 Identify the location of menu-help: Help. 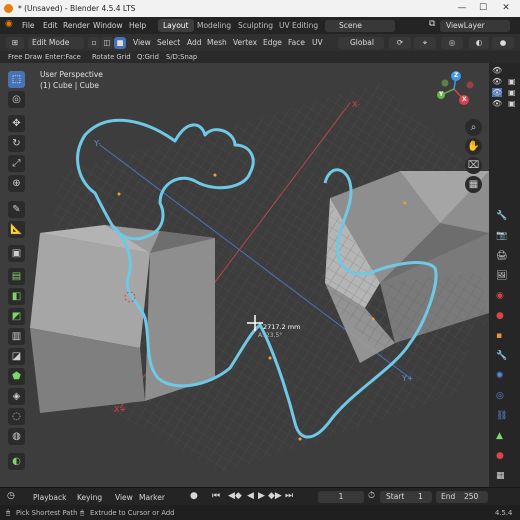
(137, 25).